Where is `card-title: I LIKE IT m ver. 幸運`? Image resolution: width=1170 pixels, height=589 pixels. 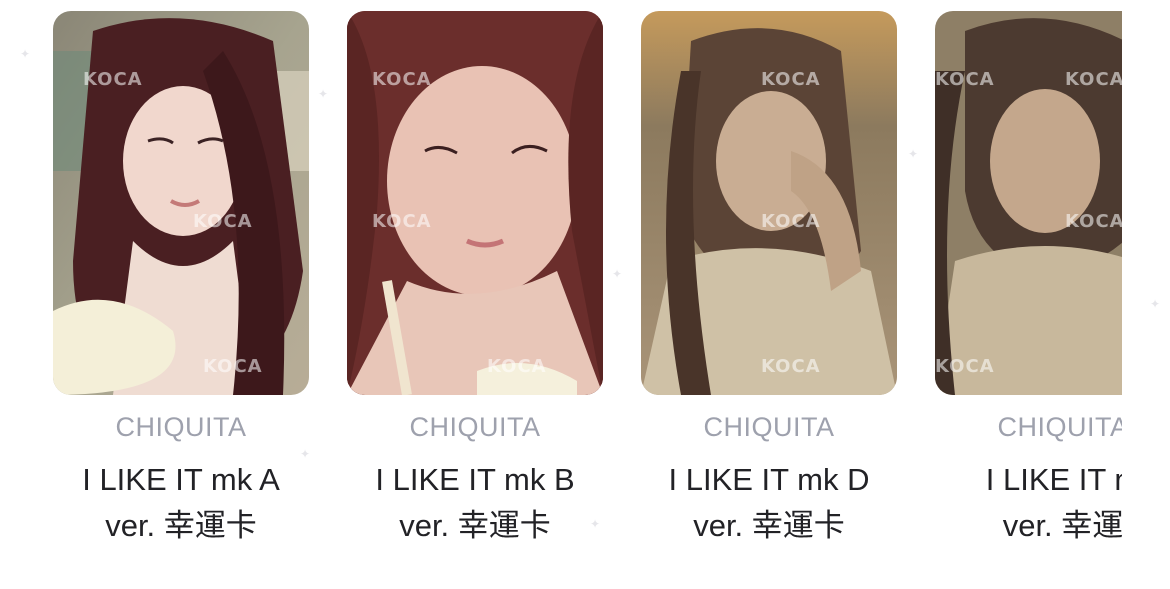
card-title: I LIKE IT m ver. 幸運 is located at coordinates (1028, 503).